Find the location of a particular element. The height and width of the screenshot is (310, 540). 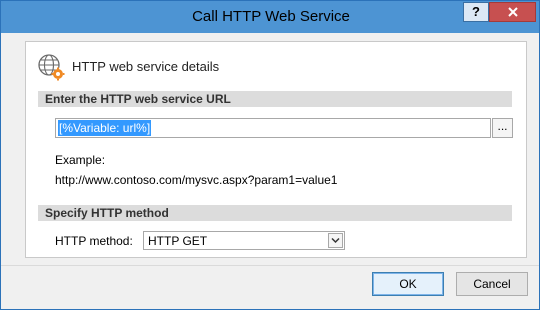

close-button is located at coordinates (512, 12).